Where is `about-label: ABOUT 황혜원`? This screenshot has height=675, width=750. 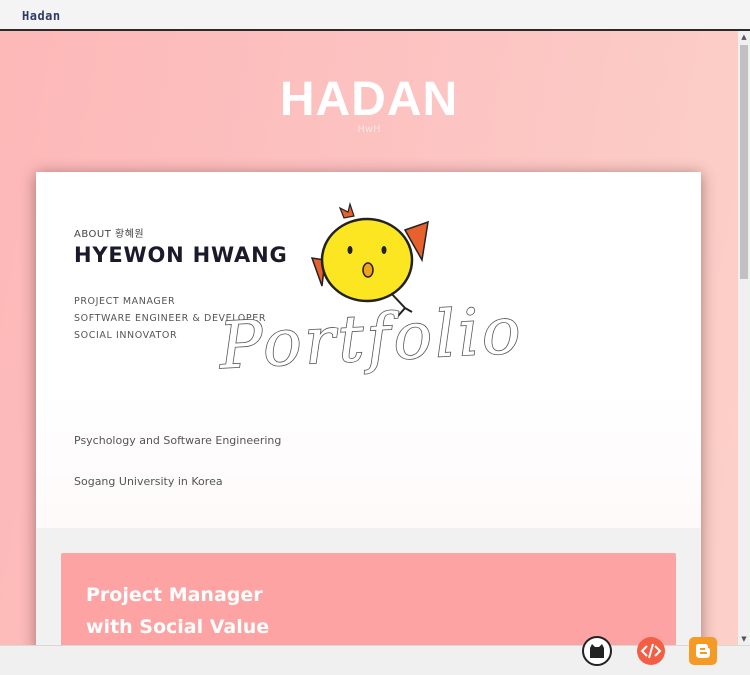
about-label: ABOUT 황혜원 is located at coordinates (109, 234).